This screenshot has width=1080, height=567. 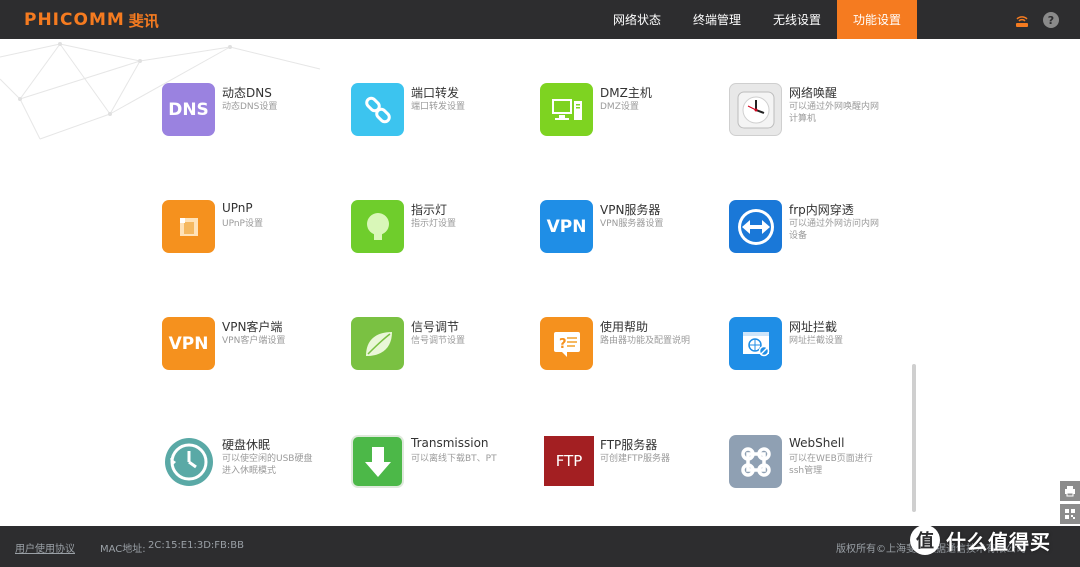 I want to click on tile-desc: 可以通过外网唤醒内网计算机, so click(x=834, y=113).